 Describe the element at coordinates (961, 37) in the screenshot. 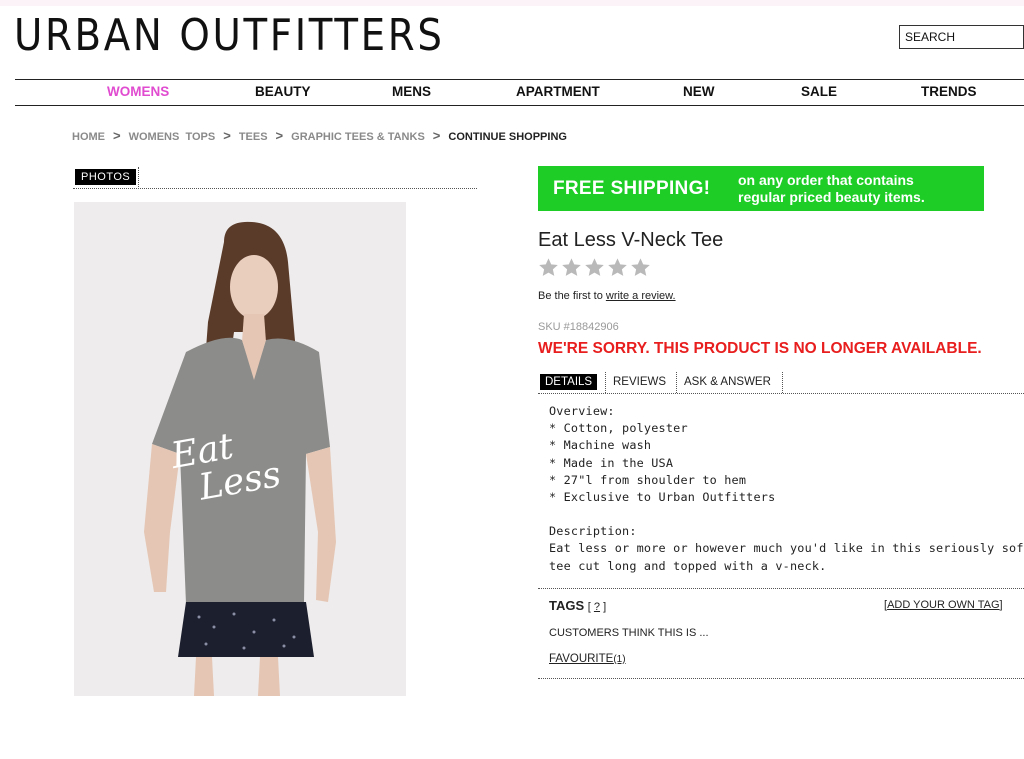

I see `search-input: SEARCH` at that location.